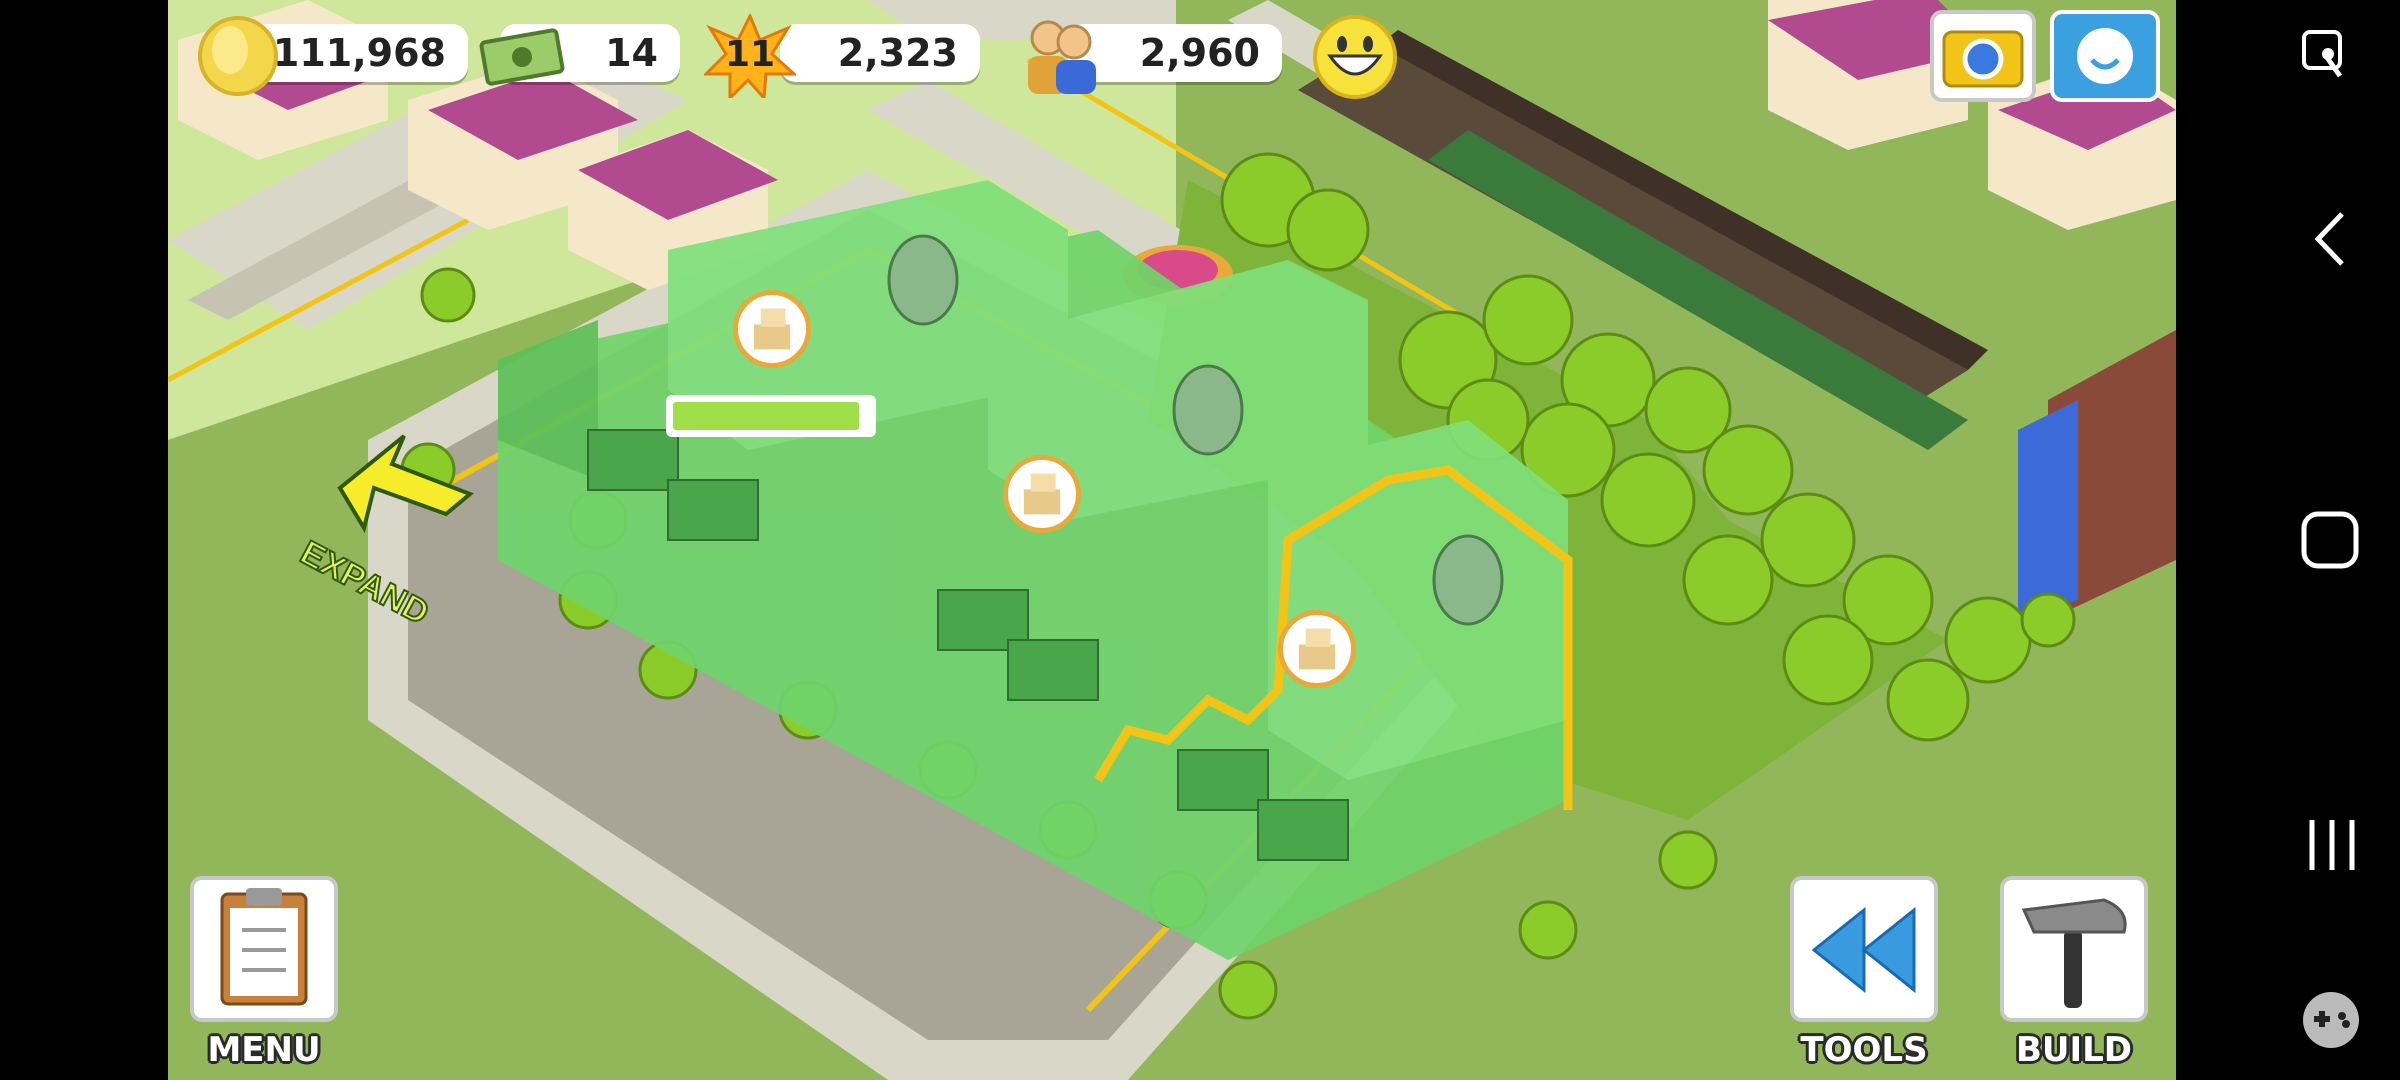 The image size is (2400, 1080). I want to click on clipboard-icon, so click(264, 947).